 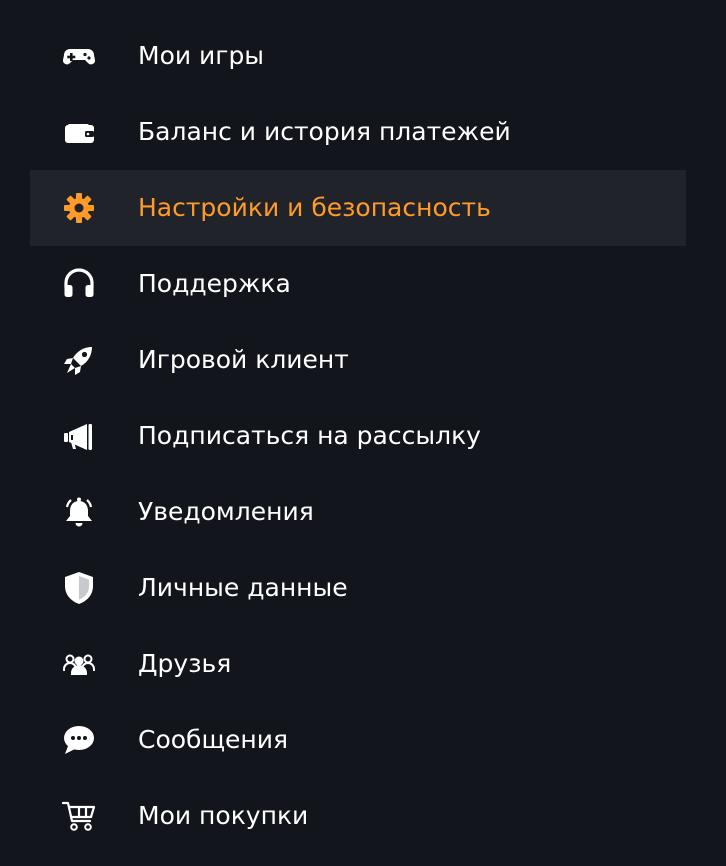 I want to click on chat-icon, so click(x=79, y=740).